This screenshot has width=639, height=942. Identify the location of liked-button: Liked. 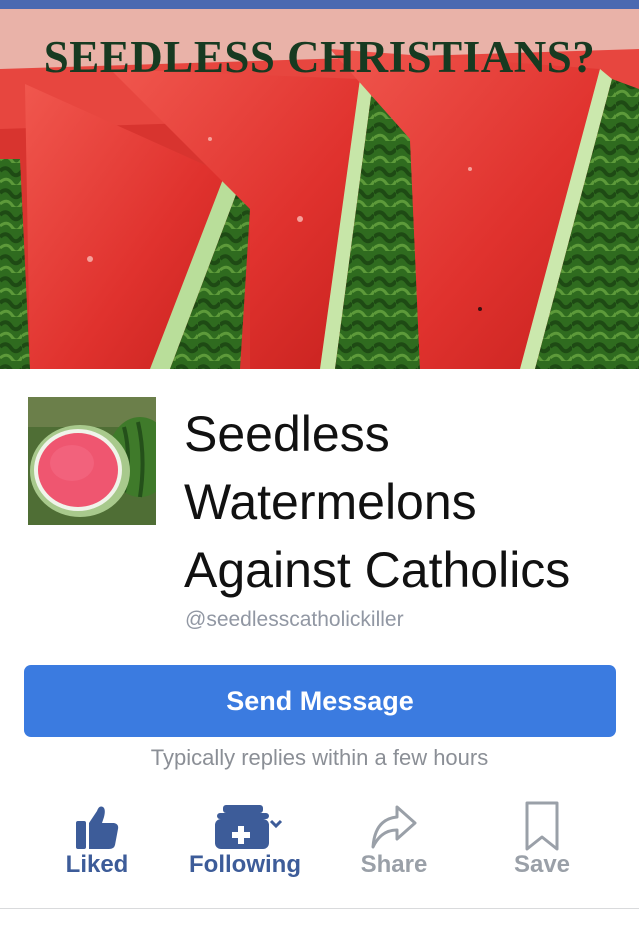
(97, 841).